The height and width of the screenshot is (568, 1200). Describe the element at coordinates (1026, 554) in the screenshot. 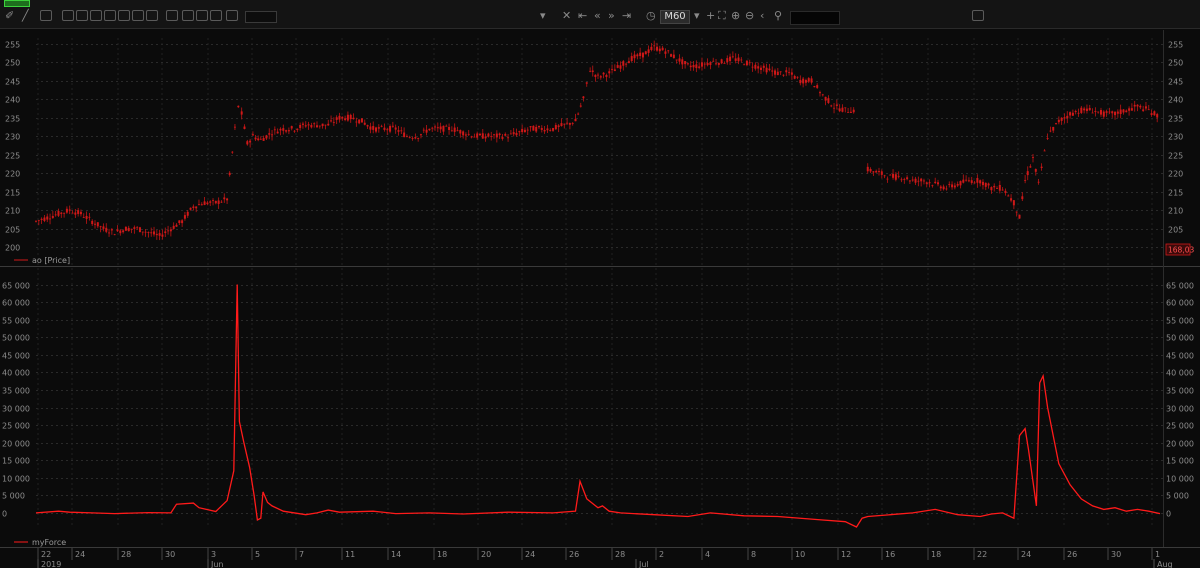

I see `time-tick-label: 24` at that location.